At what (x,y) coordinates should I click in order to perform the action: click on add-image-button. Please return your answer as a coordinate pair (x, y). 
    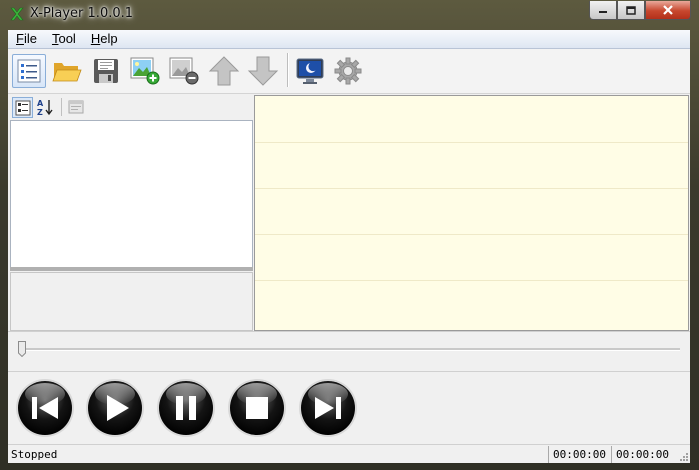
    Looking at the image, I should click on (145, 71).